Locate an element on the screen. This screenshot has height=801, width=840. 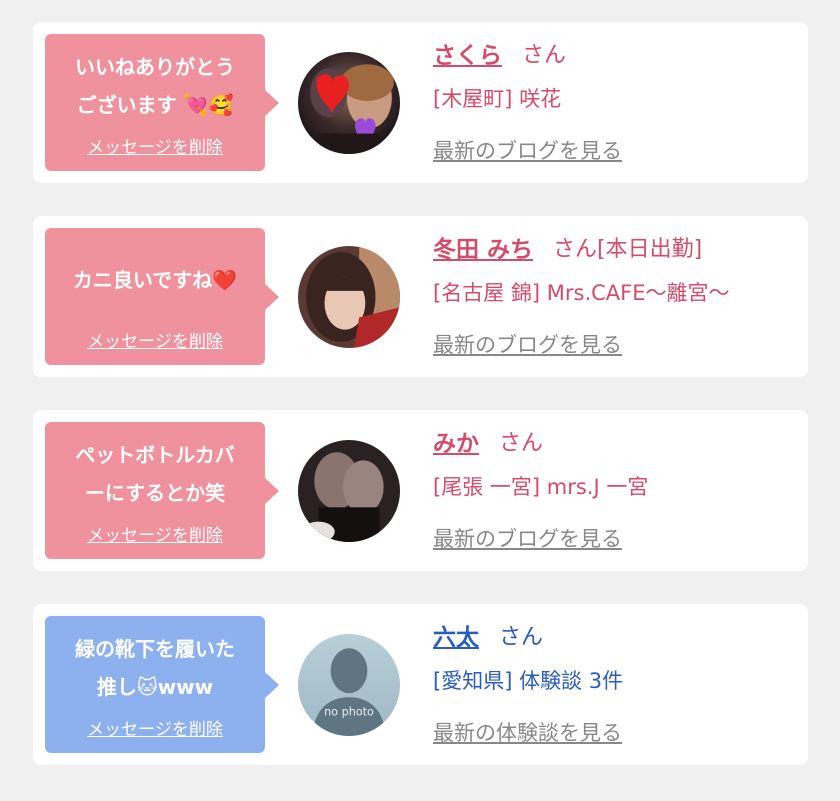
location-label: [名古屋 錦] is located at coordinates (487, 293).